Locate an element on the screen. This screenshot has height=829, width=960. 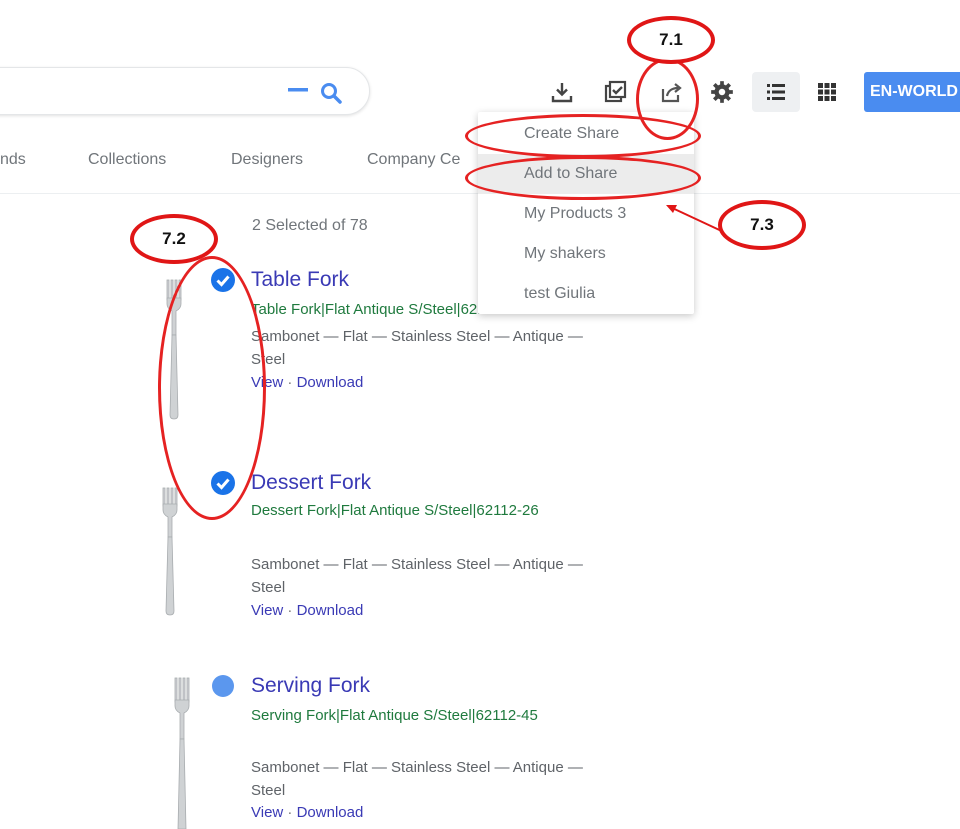
settings-icon is located at coordinates (722, 92).